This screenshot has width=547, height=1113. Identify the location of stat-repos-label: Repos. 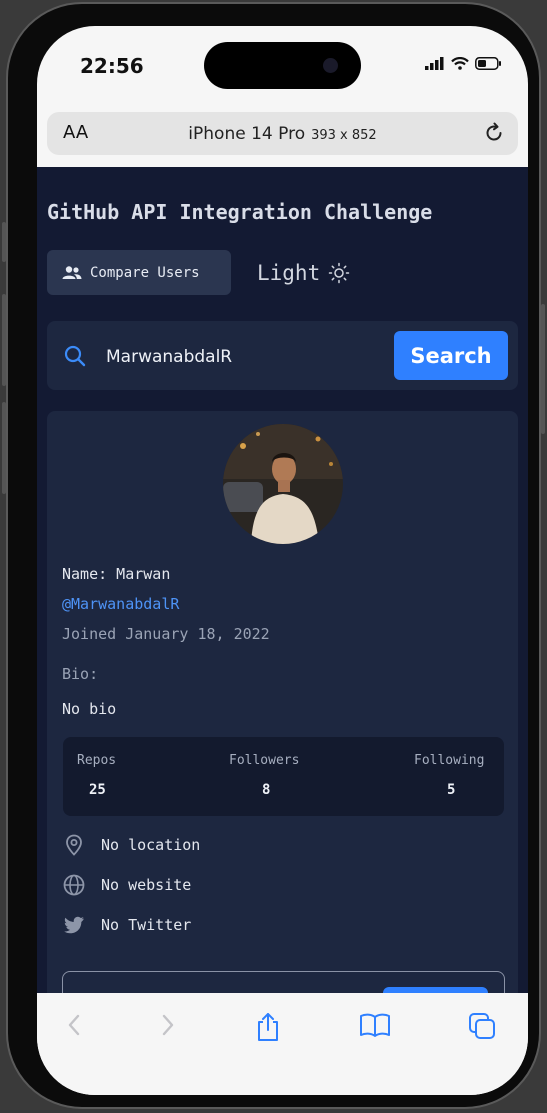
(97, 760).